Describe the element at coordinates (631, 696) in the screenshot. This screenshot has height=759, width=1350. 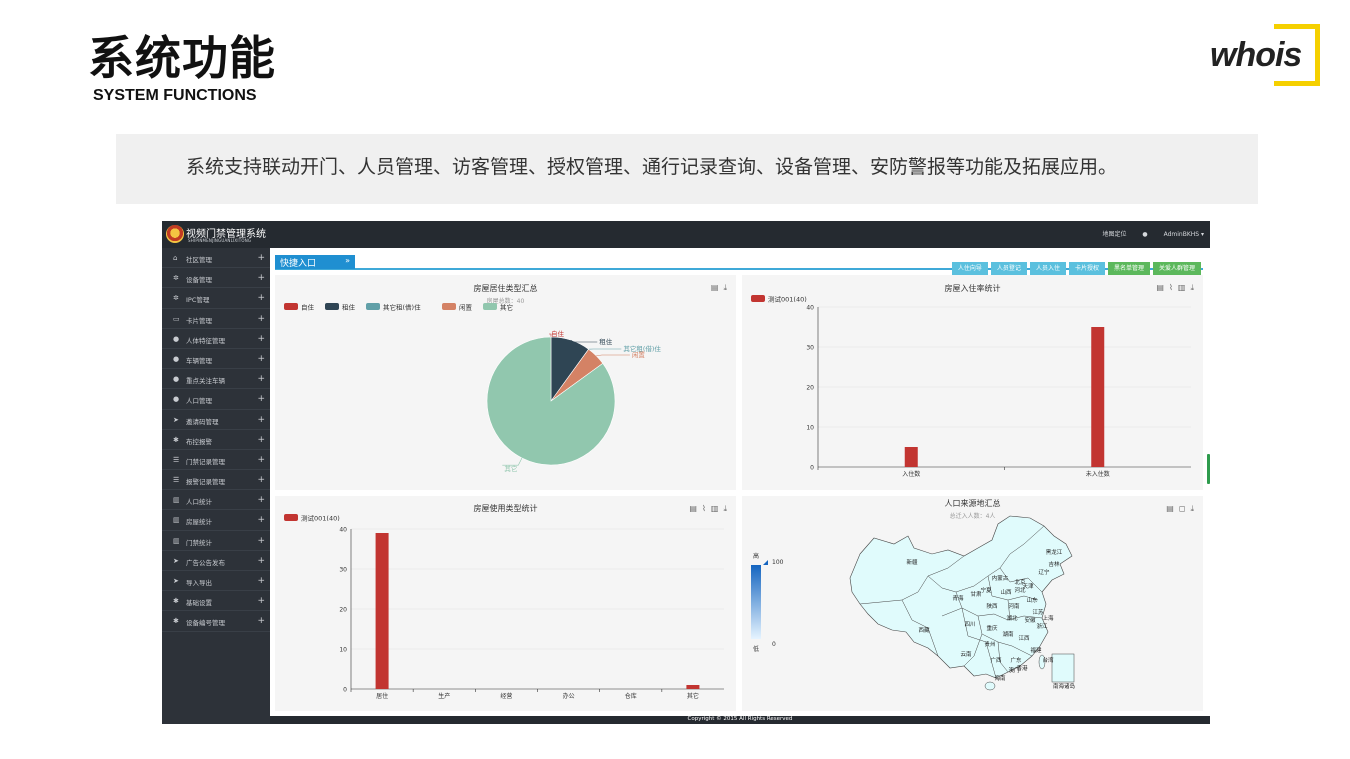
I see `x-tick-label: 仓库` at that location.